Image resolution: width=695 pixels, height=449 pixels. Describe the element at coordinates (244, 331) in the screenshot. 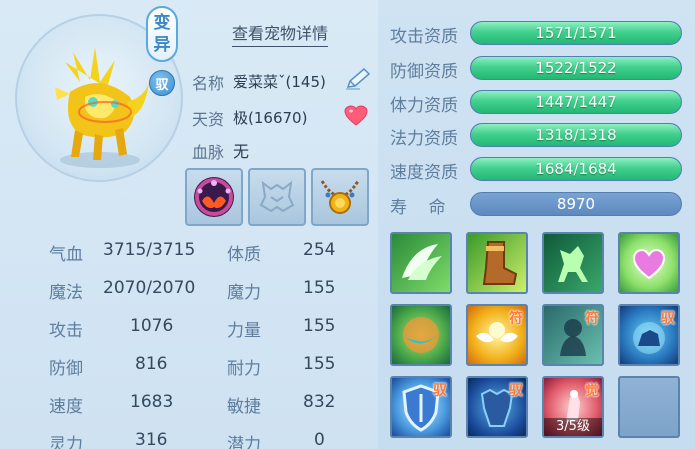

I see `strength-label: 力量` at that location.